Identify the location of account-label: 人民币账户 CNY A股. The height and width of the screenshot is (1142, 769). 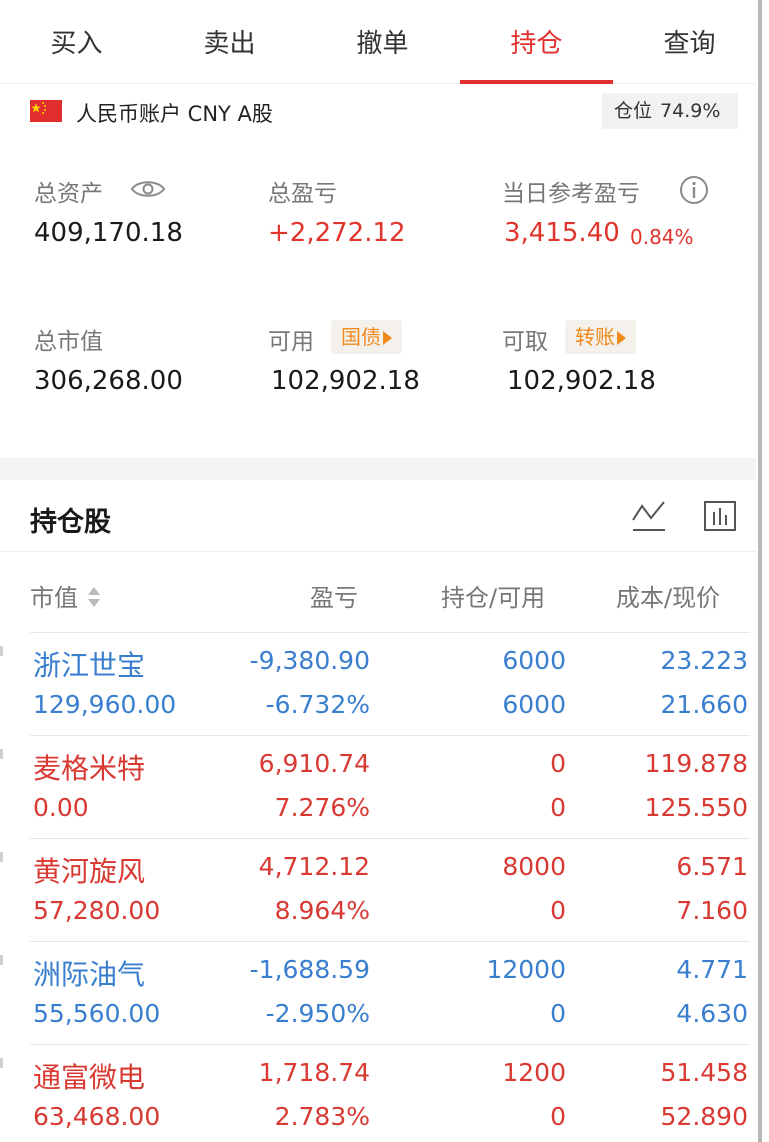
(174, 113).